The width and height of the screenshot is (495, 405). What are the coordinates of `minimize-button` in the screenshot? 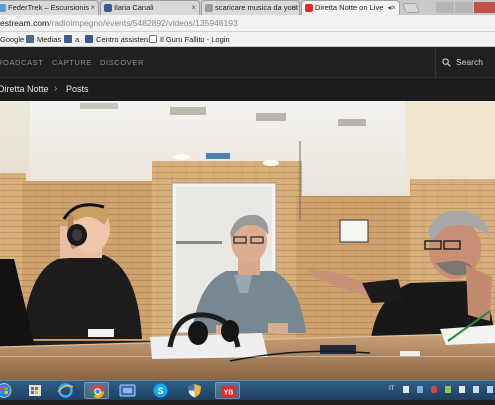 It's located at (445, 7).